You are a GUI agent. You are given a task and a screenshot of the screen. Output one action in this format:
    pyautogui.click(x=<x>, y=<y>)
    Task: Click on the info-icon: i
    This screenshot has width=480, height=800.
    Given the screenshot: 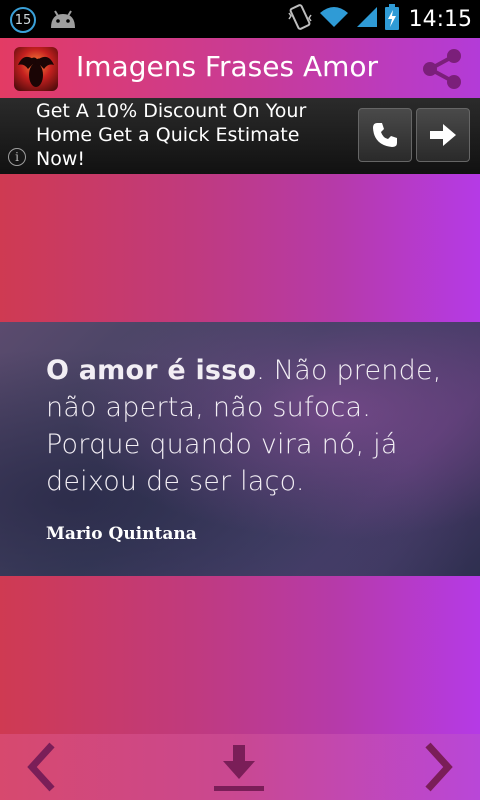 What is the action you would take?
    pyautogui.click(x=17, y=157)
    